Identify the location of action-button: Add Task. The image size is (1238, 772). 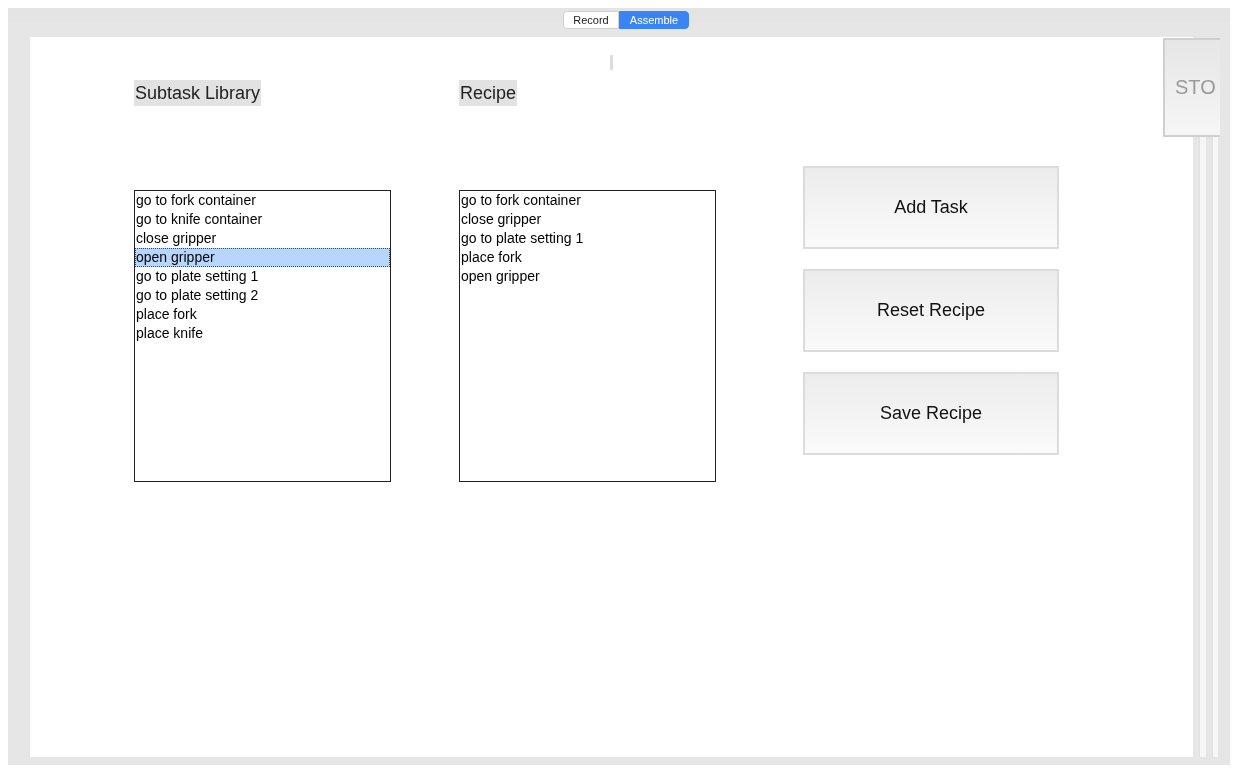
(931, 207).